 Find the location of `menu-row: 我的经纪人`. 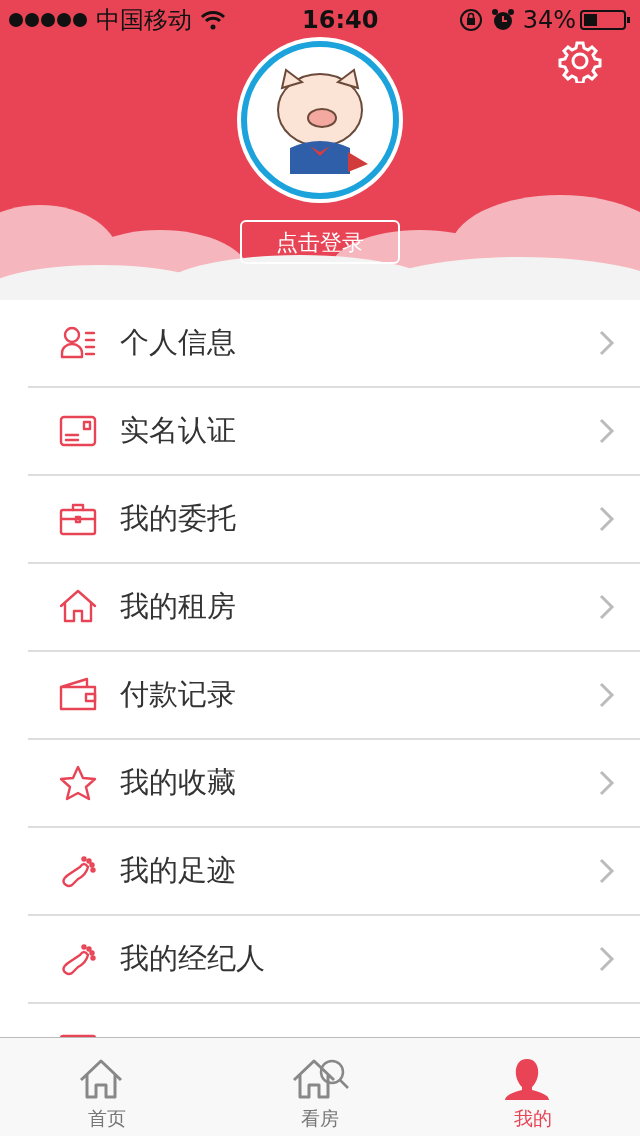

menu-row: 我的经纪人 is located at coordinates (334, 960).